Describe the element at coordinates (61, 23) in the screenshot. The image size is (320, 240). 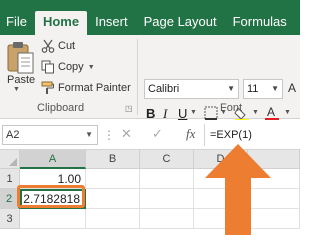
I see `tab-home: Home` at that location.